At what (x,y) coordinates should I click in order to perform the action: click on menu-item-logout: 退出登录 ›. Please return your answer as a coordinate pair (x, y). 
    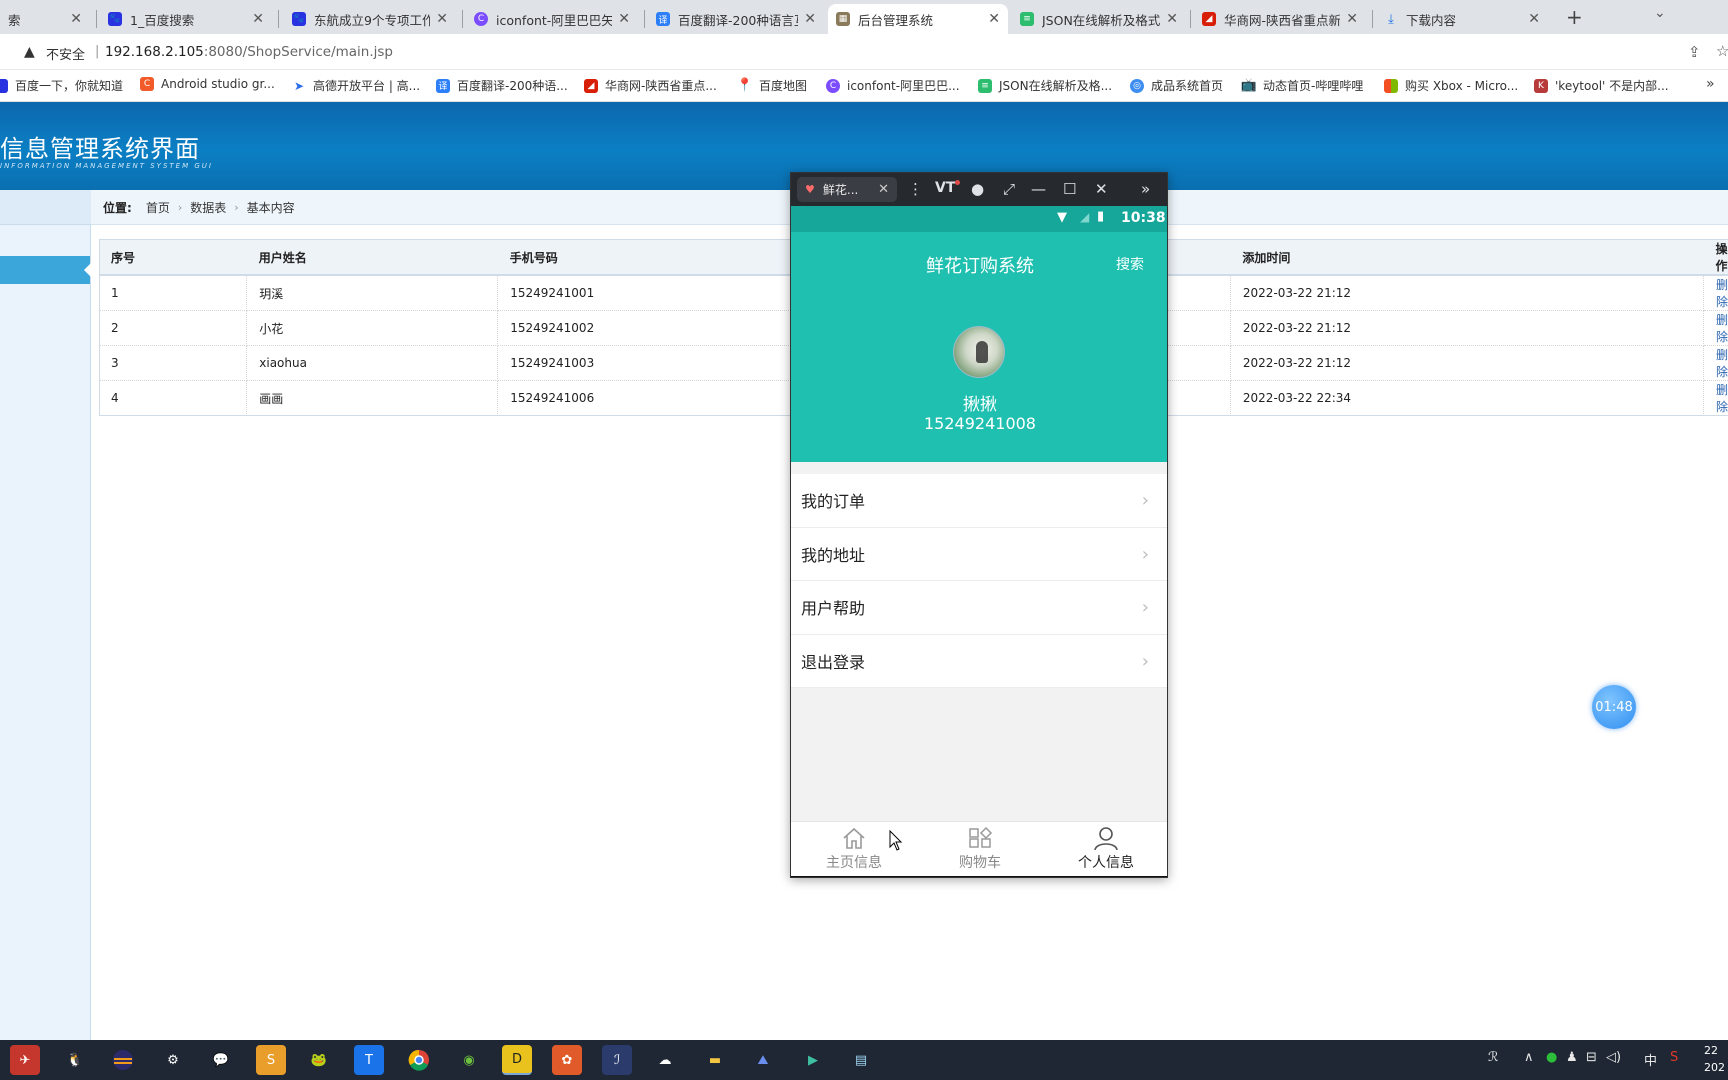
    Looking at the image, I should click on (979, 661).